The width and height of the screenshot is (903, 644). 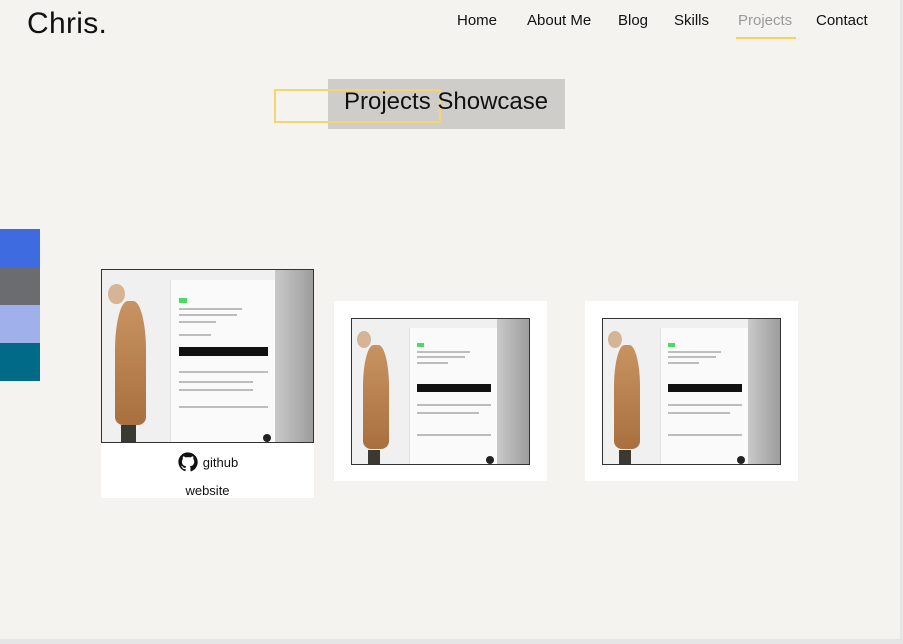 I want to click on nav-blog: Blog, so click(x=633, y=24).